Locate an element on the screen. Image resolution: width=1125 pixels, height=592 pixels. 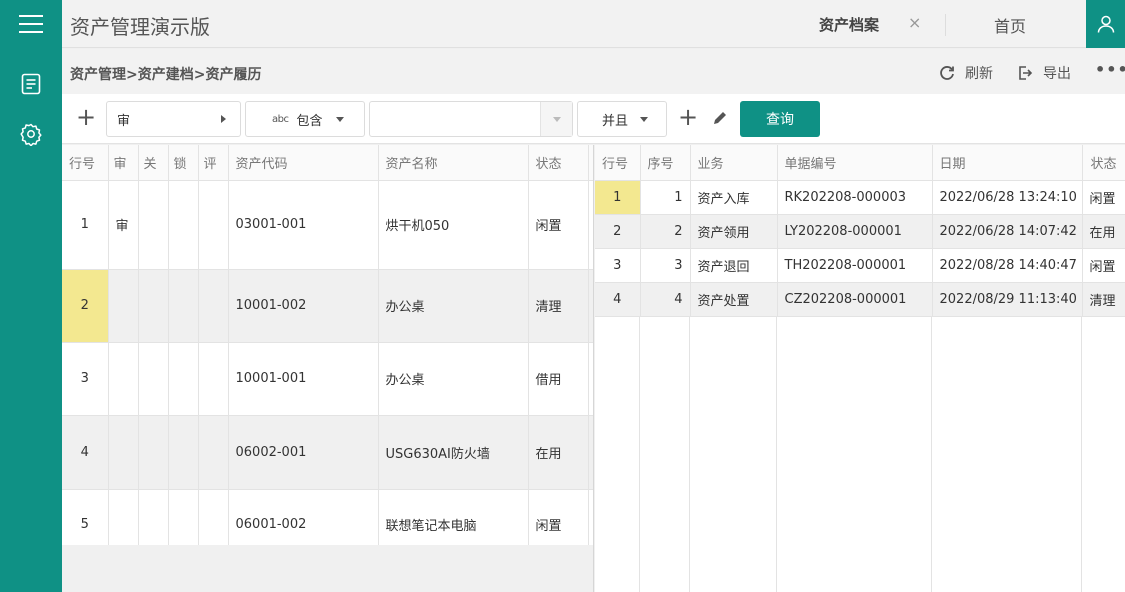
more-icon: ••• is located at coordinates (1110, 69).